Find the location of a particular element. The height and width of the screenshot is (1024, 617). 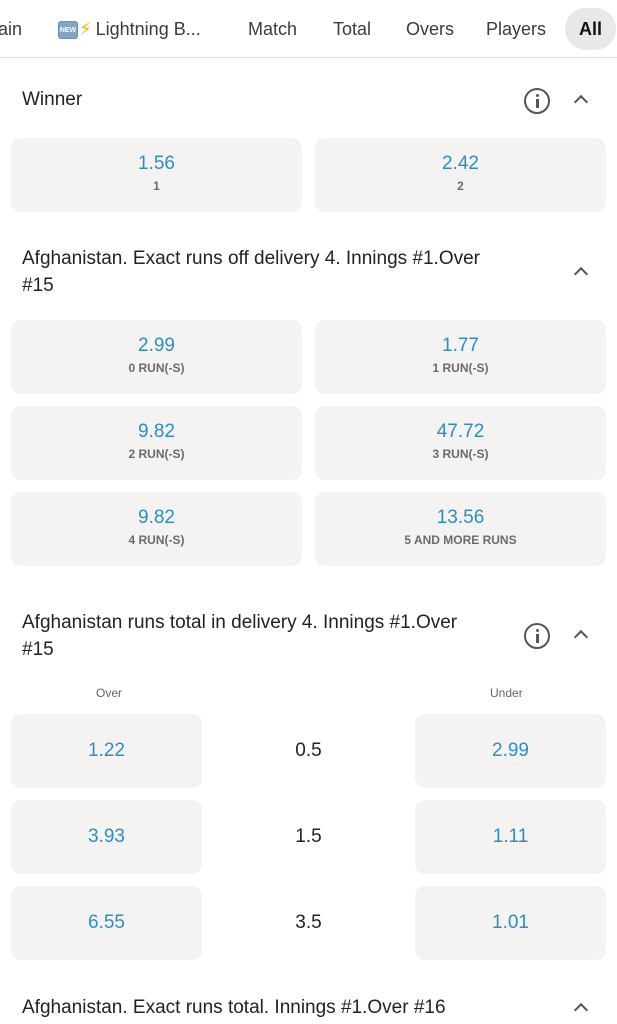

odds-button: 9.82 4 RUN(-S) is located at coordinates (156, 529).